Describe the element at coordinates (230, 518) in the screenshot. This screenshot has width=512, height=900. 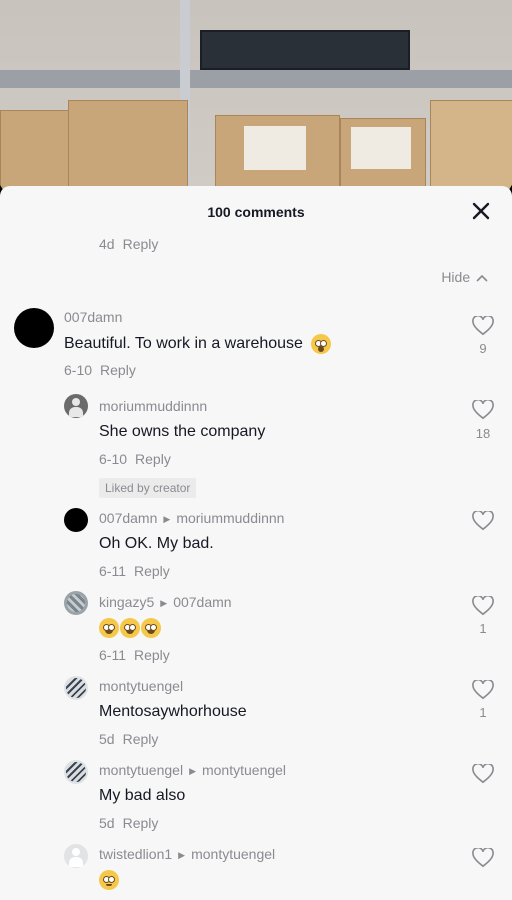
I see `reply-to-username: moriummuddinnn` at that location.